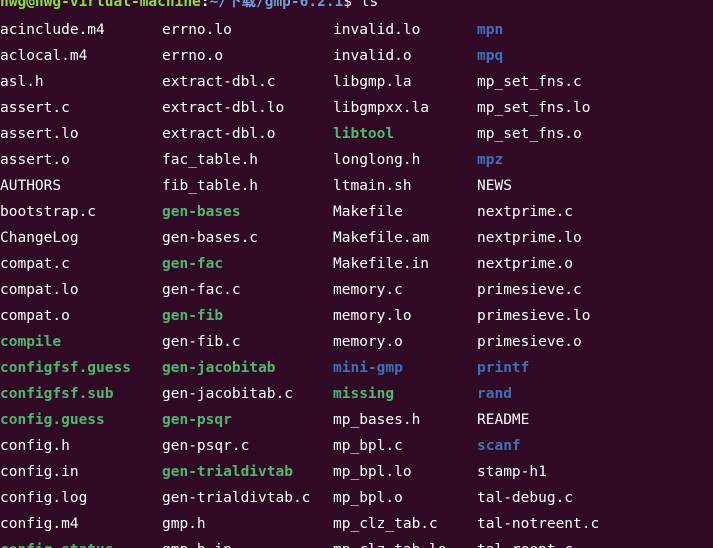  Describe the element at coordinates (364, 134) in the screenshot. I see `executable-entry: libtool` at that location.